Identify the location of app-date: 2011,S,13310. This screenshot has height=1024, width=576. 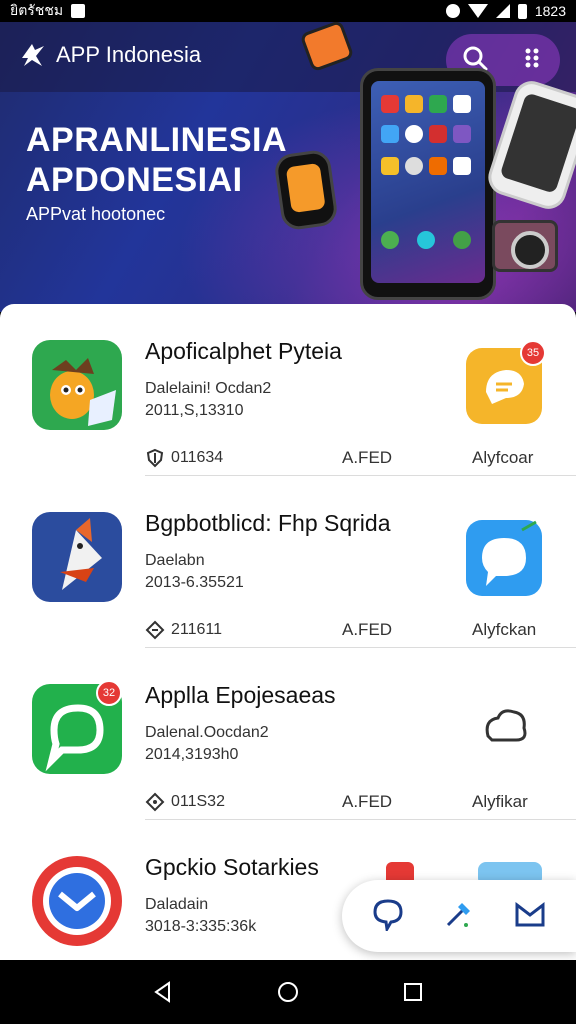
(194, 410).